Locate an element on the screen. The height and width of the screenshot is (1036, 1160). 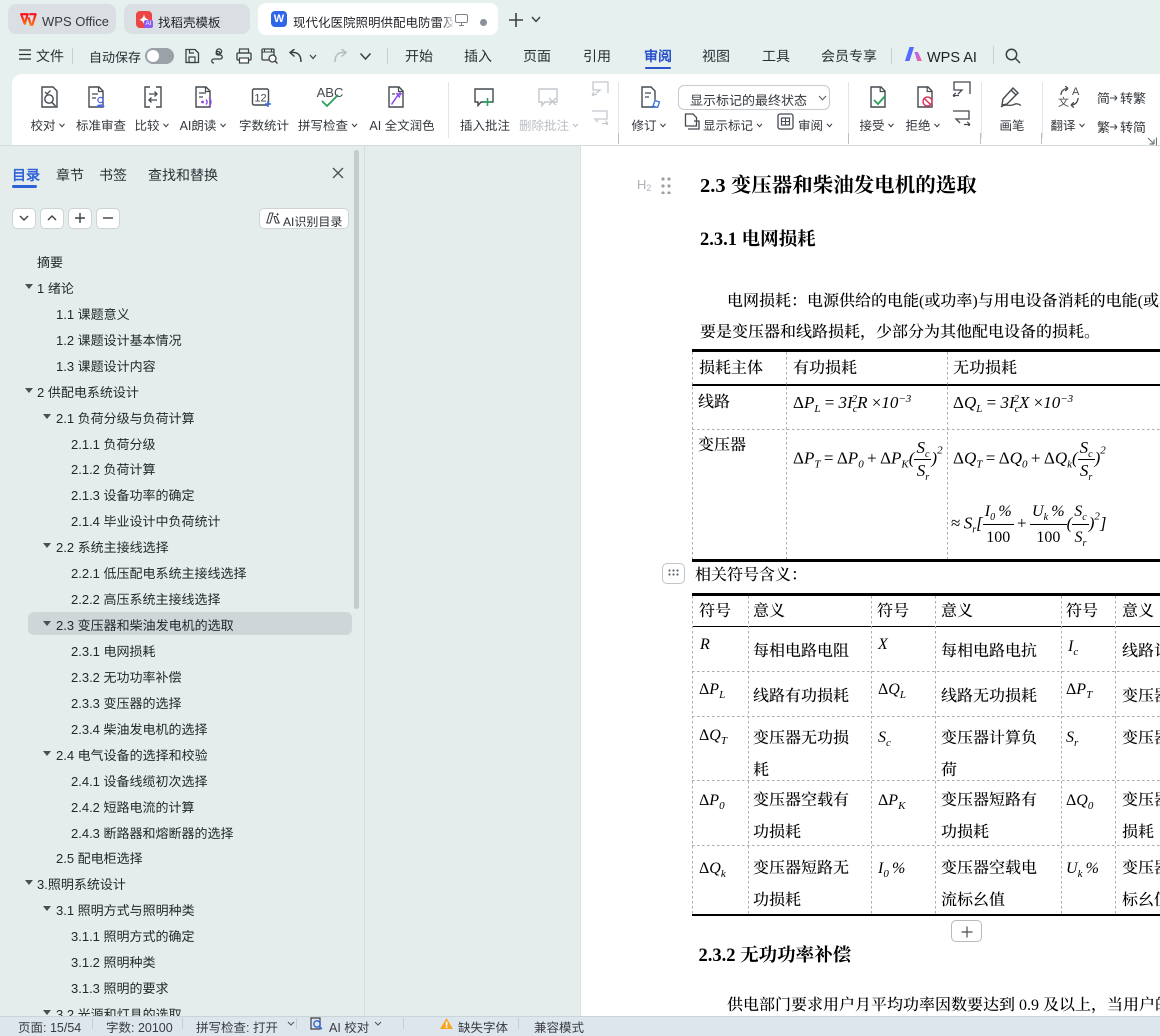
svg-text: ABC is located at coordinates (330, 93).